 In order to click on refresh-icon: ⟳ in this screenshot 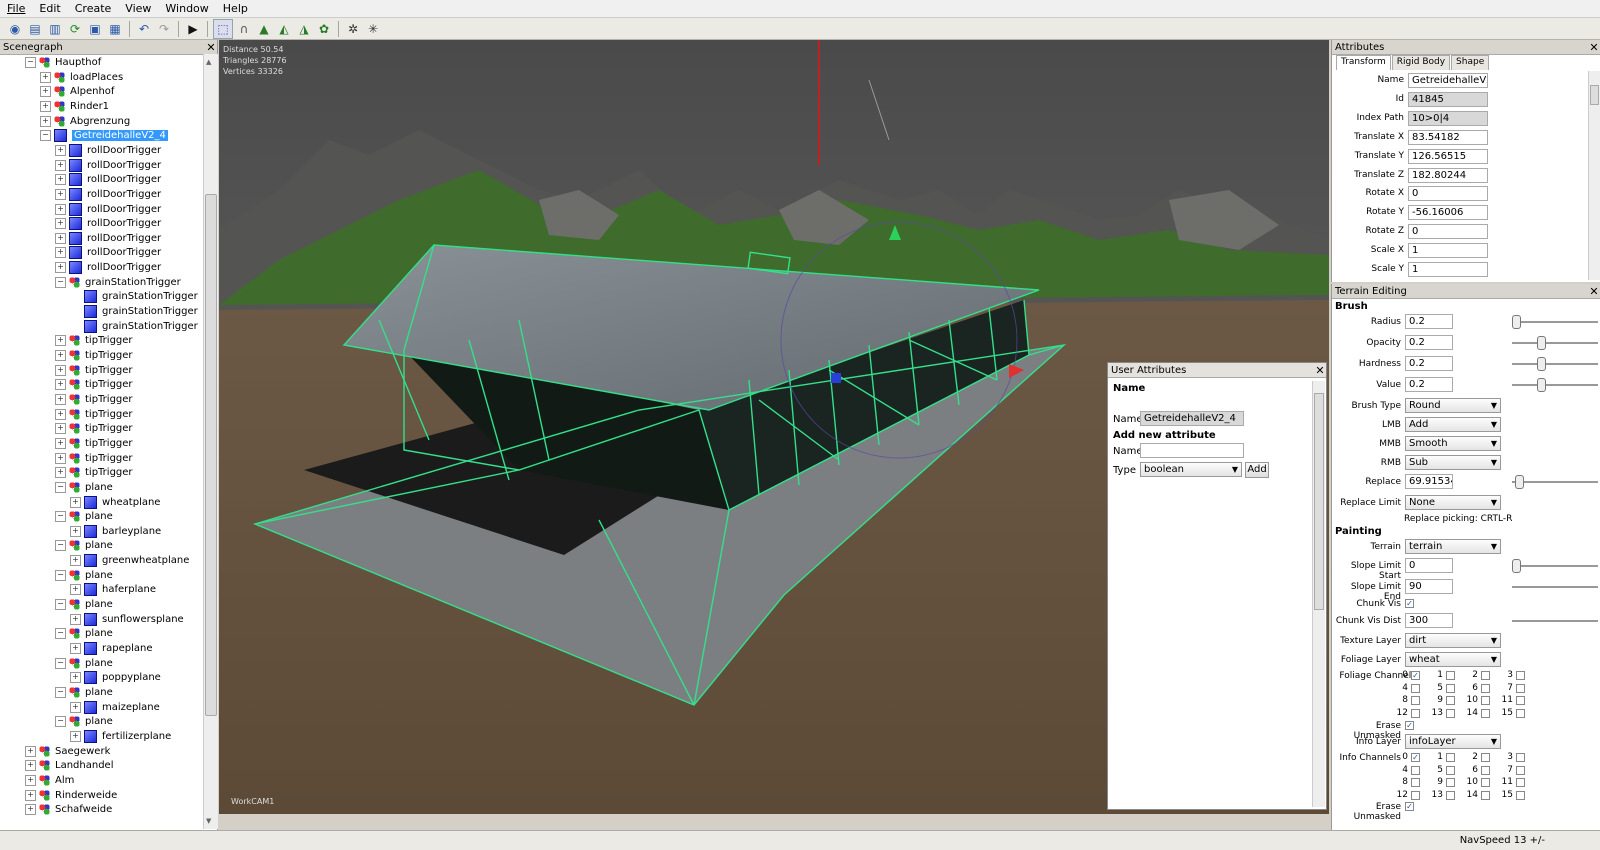, I will do `click(75, 29)`.